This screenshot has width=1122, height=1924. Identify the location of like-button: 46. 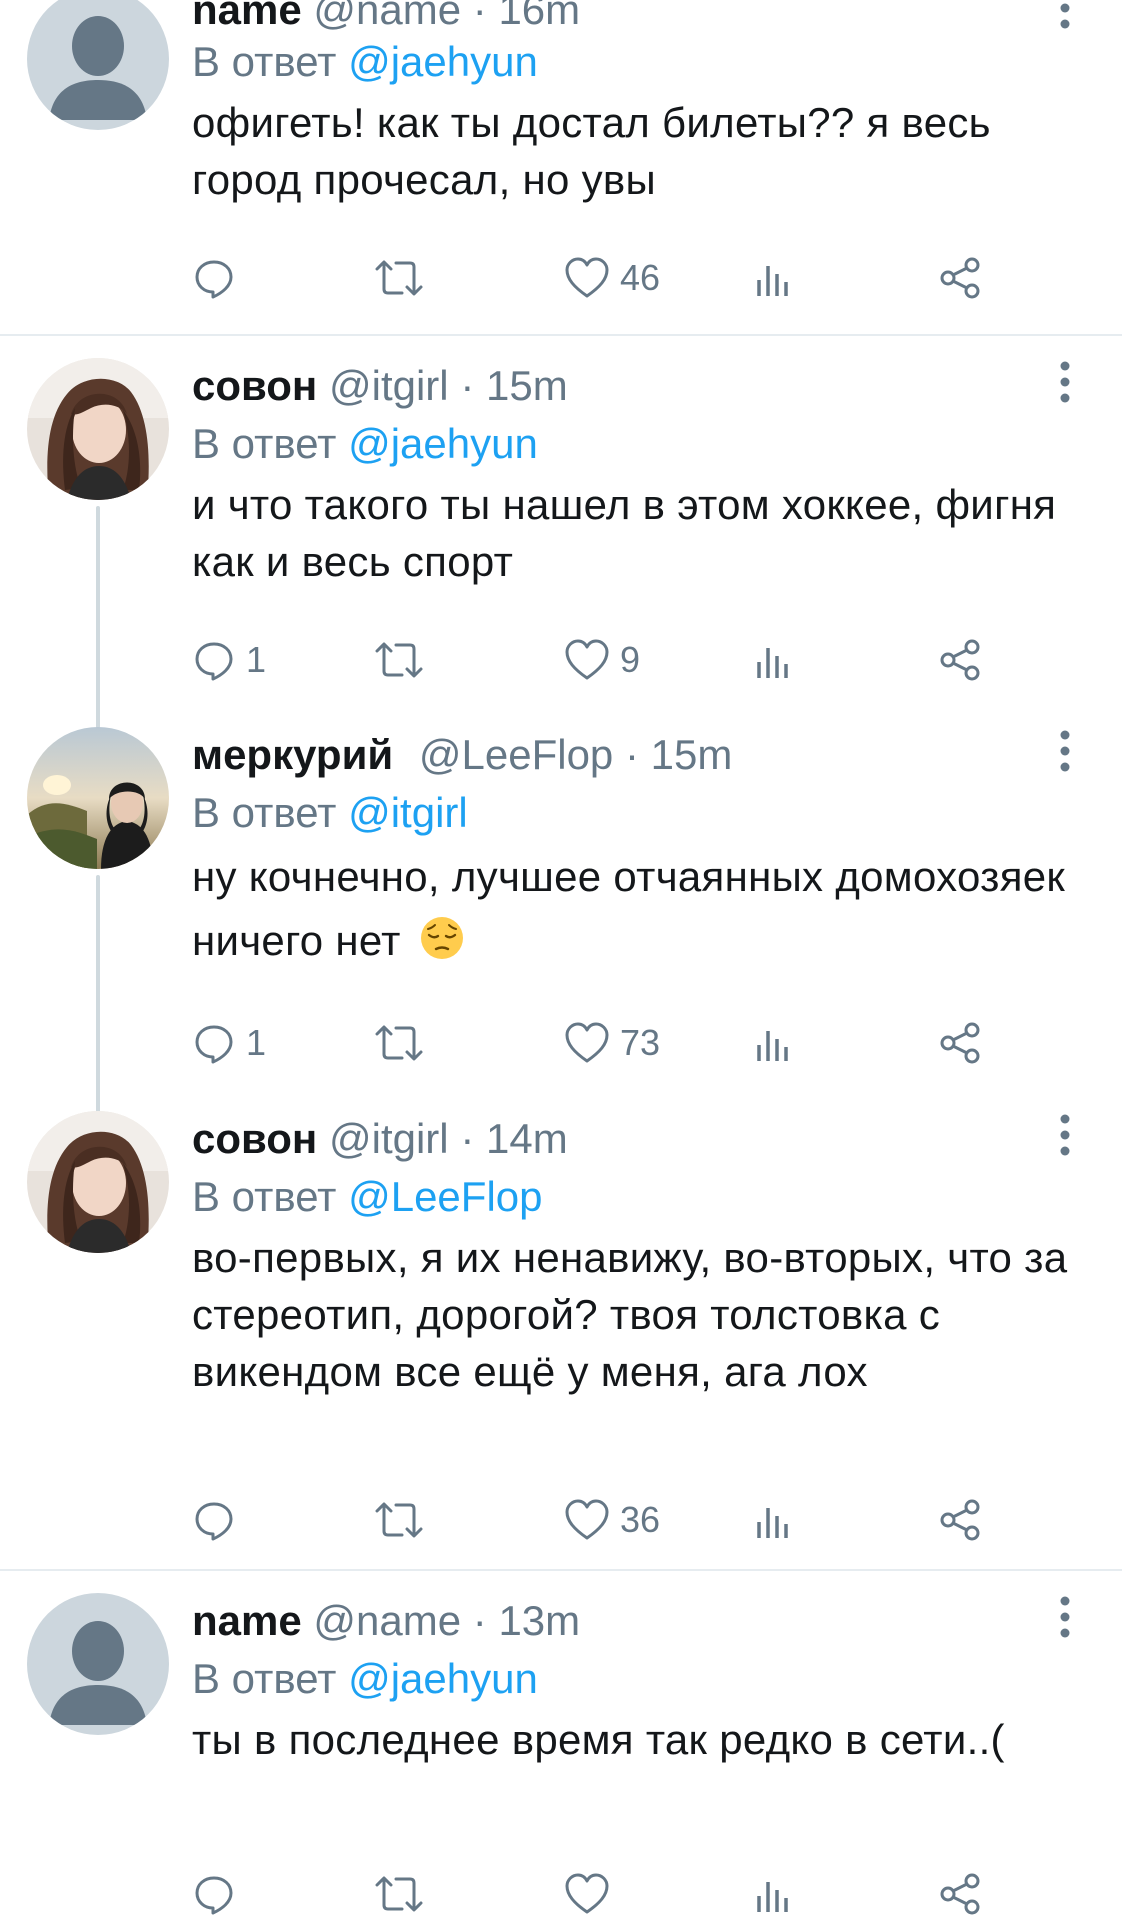
(612, 278).